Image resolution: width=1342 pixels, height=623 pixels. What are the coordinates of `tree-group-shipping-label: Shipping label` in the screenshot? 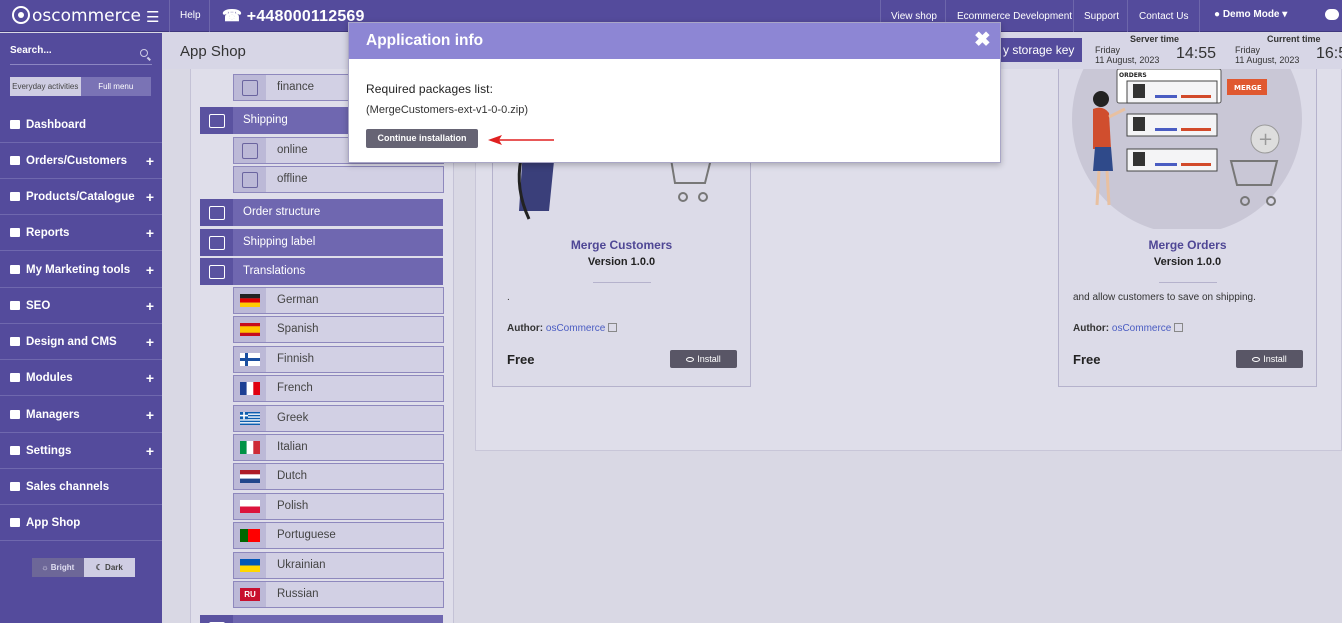 It's located at (321, 242).